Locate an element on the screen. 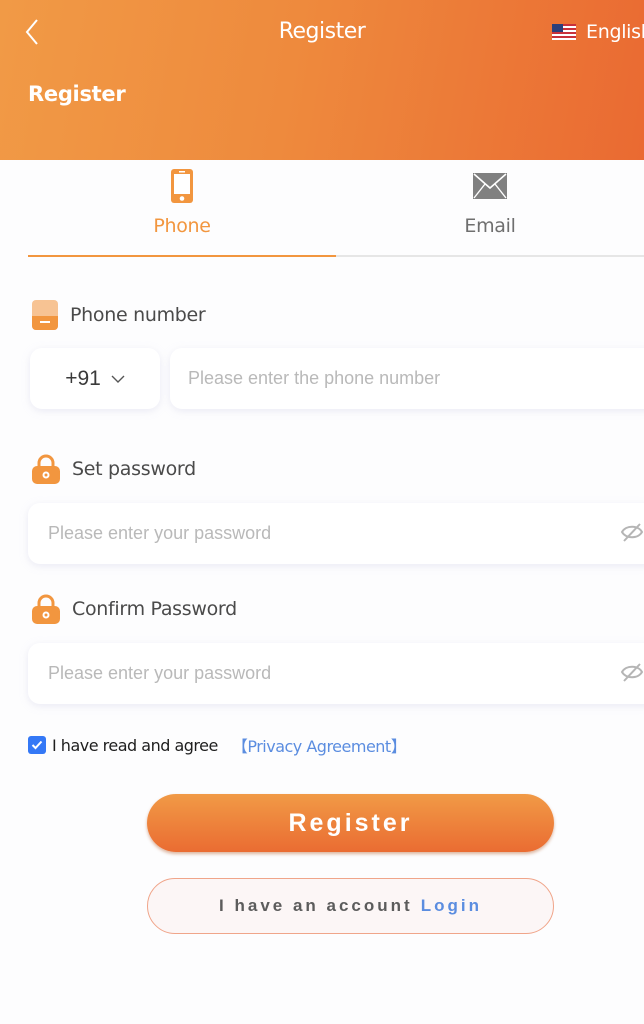  agreement-text: I have read and agree is located at coordinates (135, 745).